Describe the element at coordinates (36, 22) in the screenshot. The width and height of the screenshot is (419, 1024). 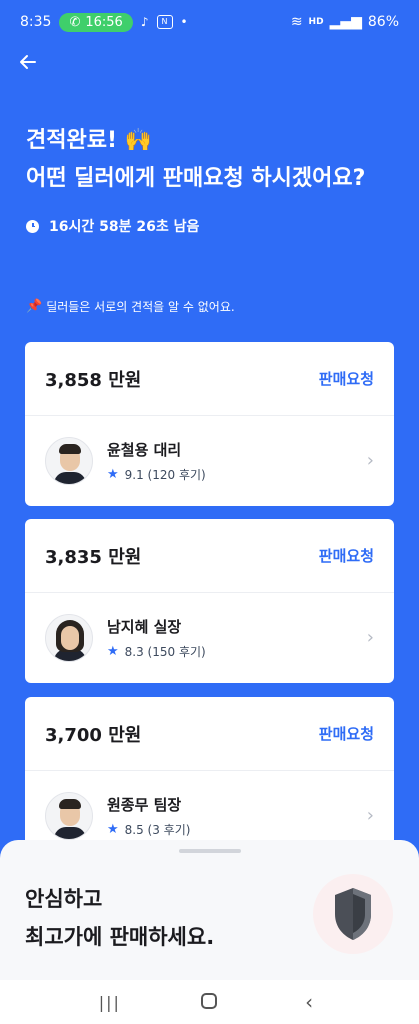
I see `status-time: 8:35` at that location.